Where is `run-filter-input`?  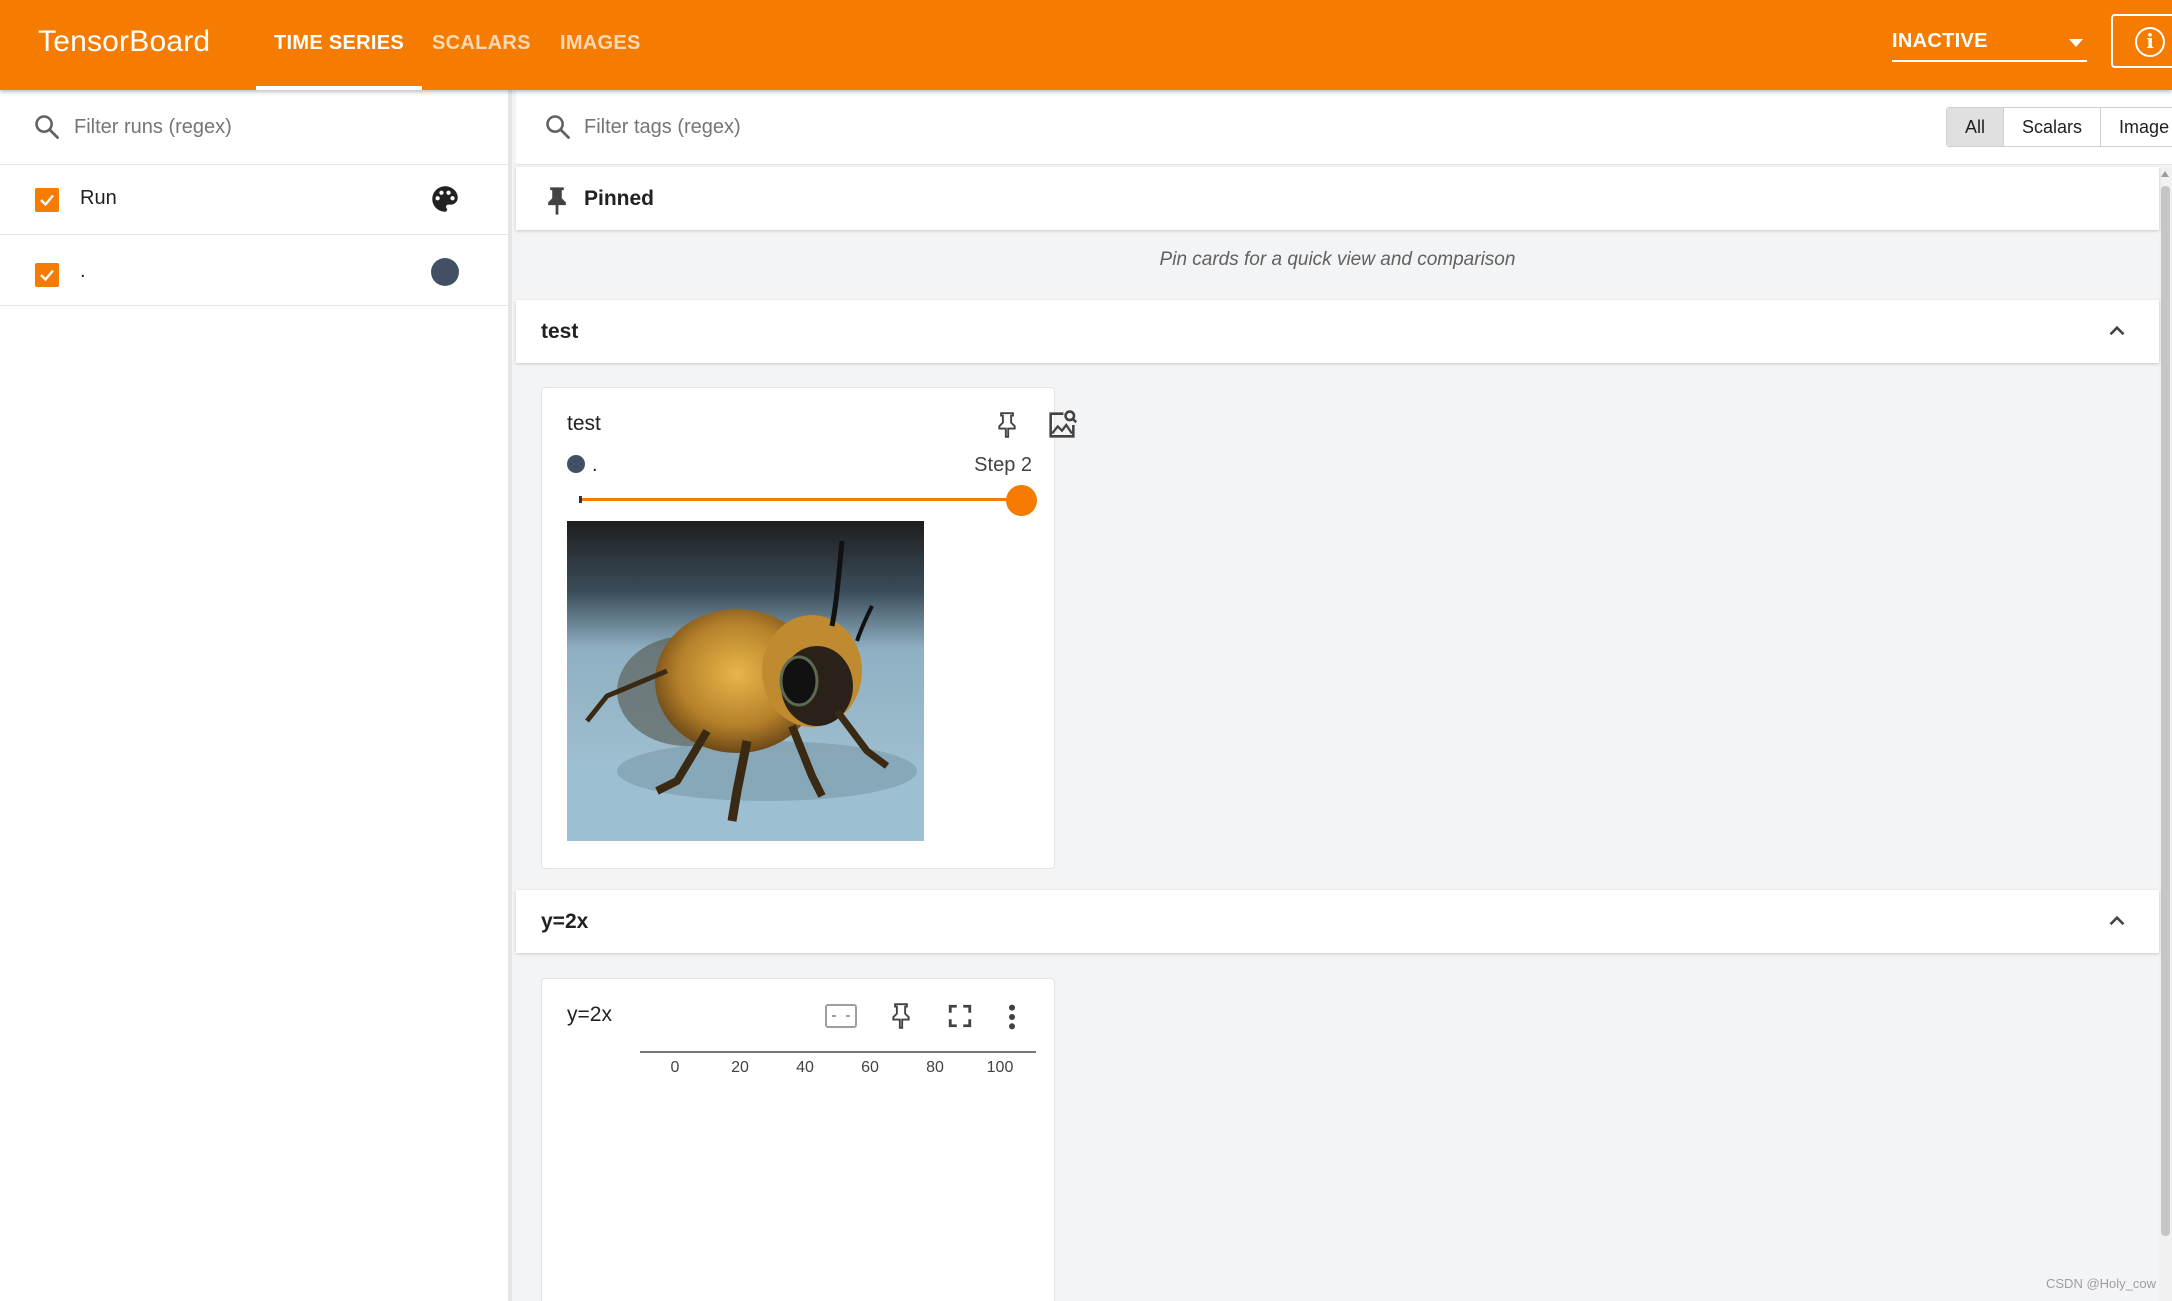
run-filter-input is located at coordinates (274, 127).